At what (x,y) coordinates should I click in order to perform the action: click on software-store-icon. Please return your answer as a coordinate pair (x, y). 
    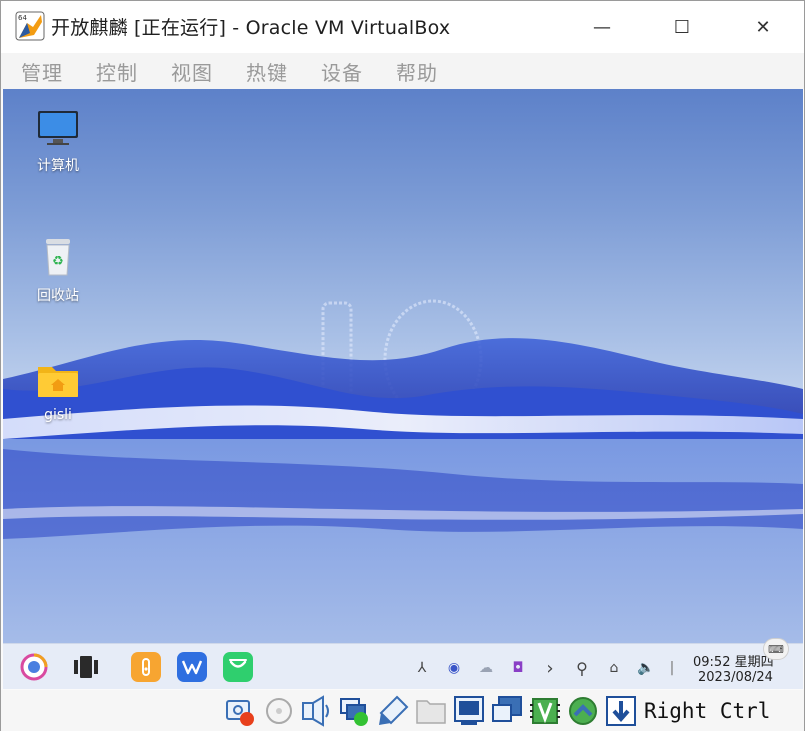
    Looking at the image, I should click on (238, 663).